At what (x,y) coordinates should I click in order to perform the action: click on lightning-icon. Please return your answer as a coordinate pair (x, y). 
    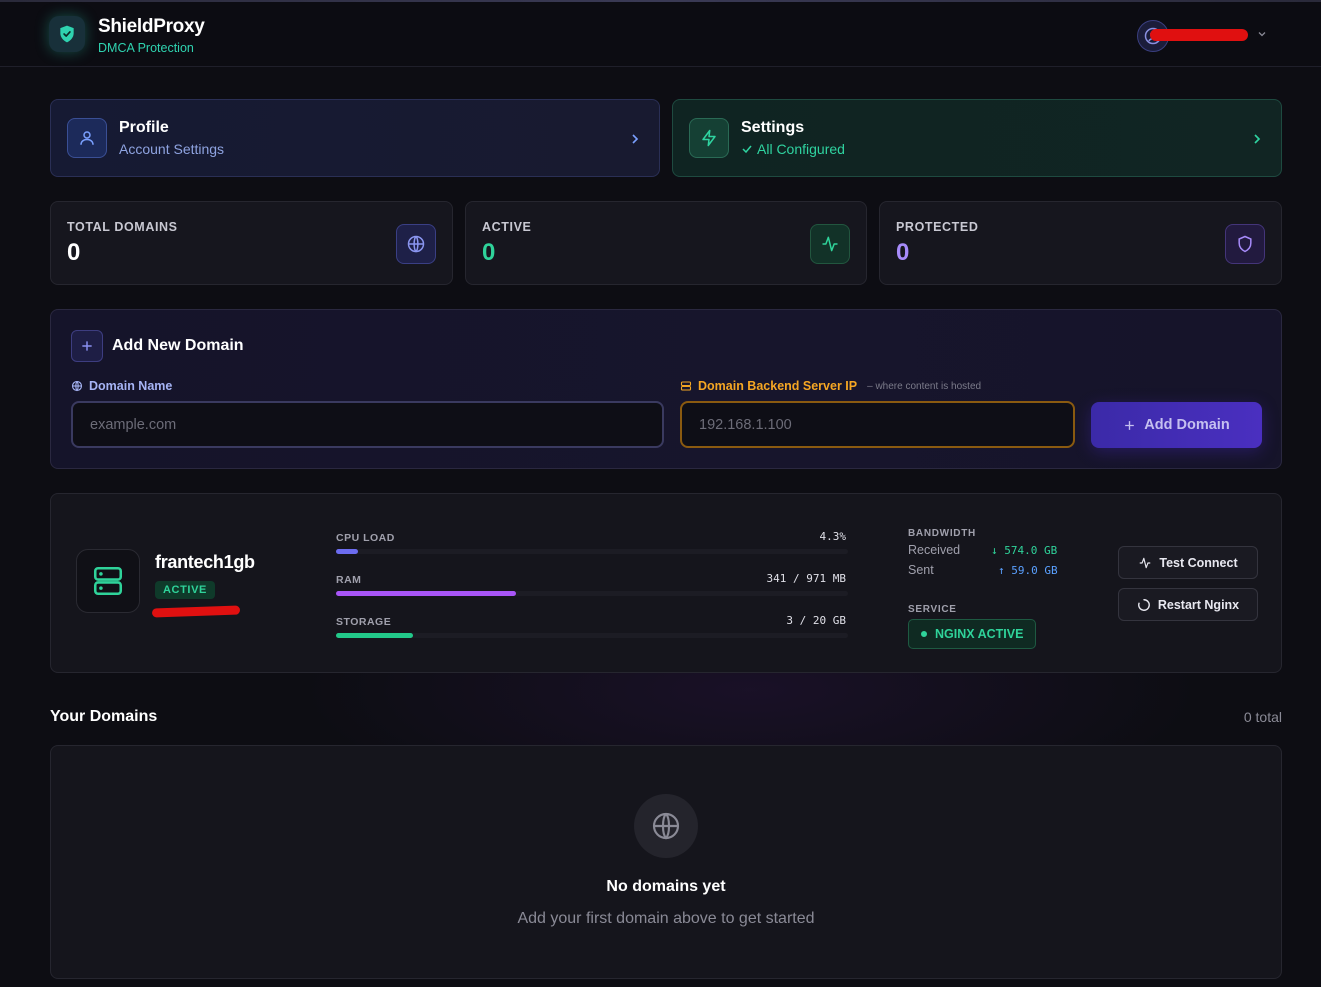
    Looking at the image, I should click on (709, 138).